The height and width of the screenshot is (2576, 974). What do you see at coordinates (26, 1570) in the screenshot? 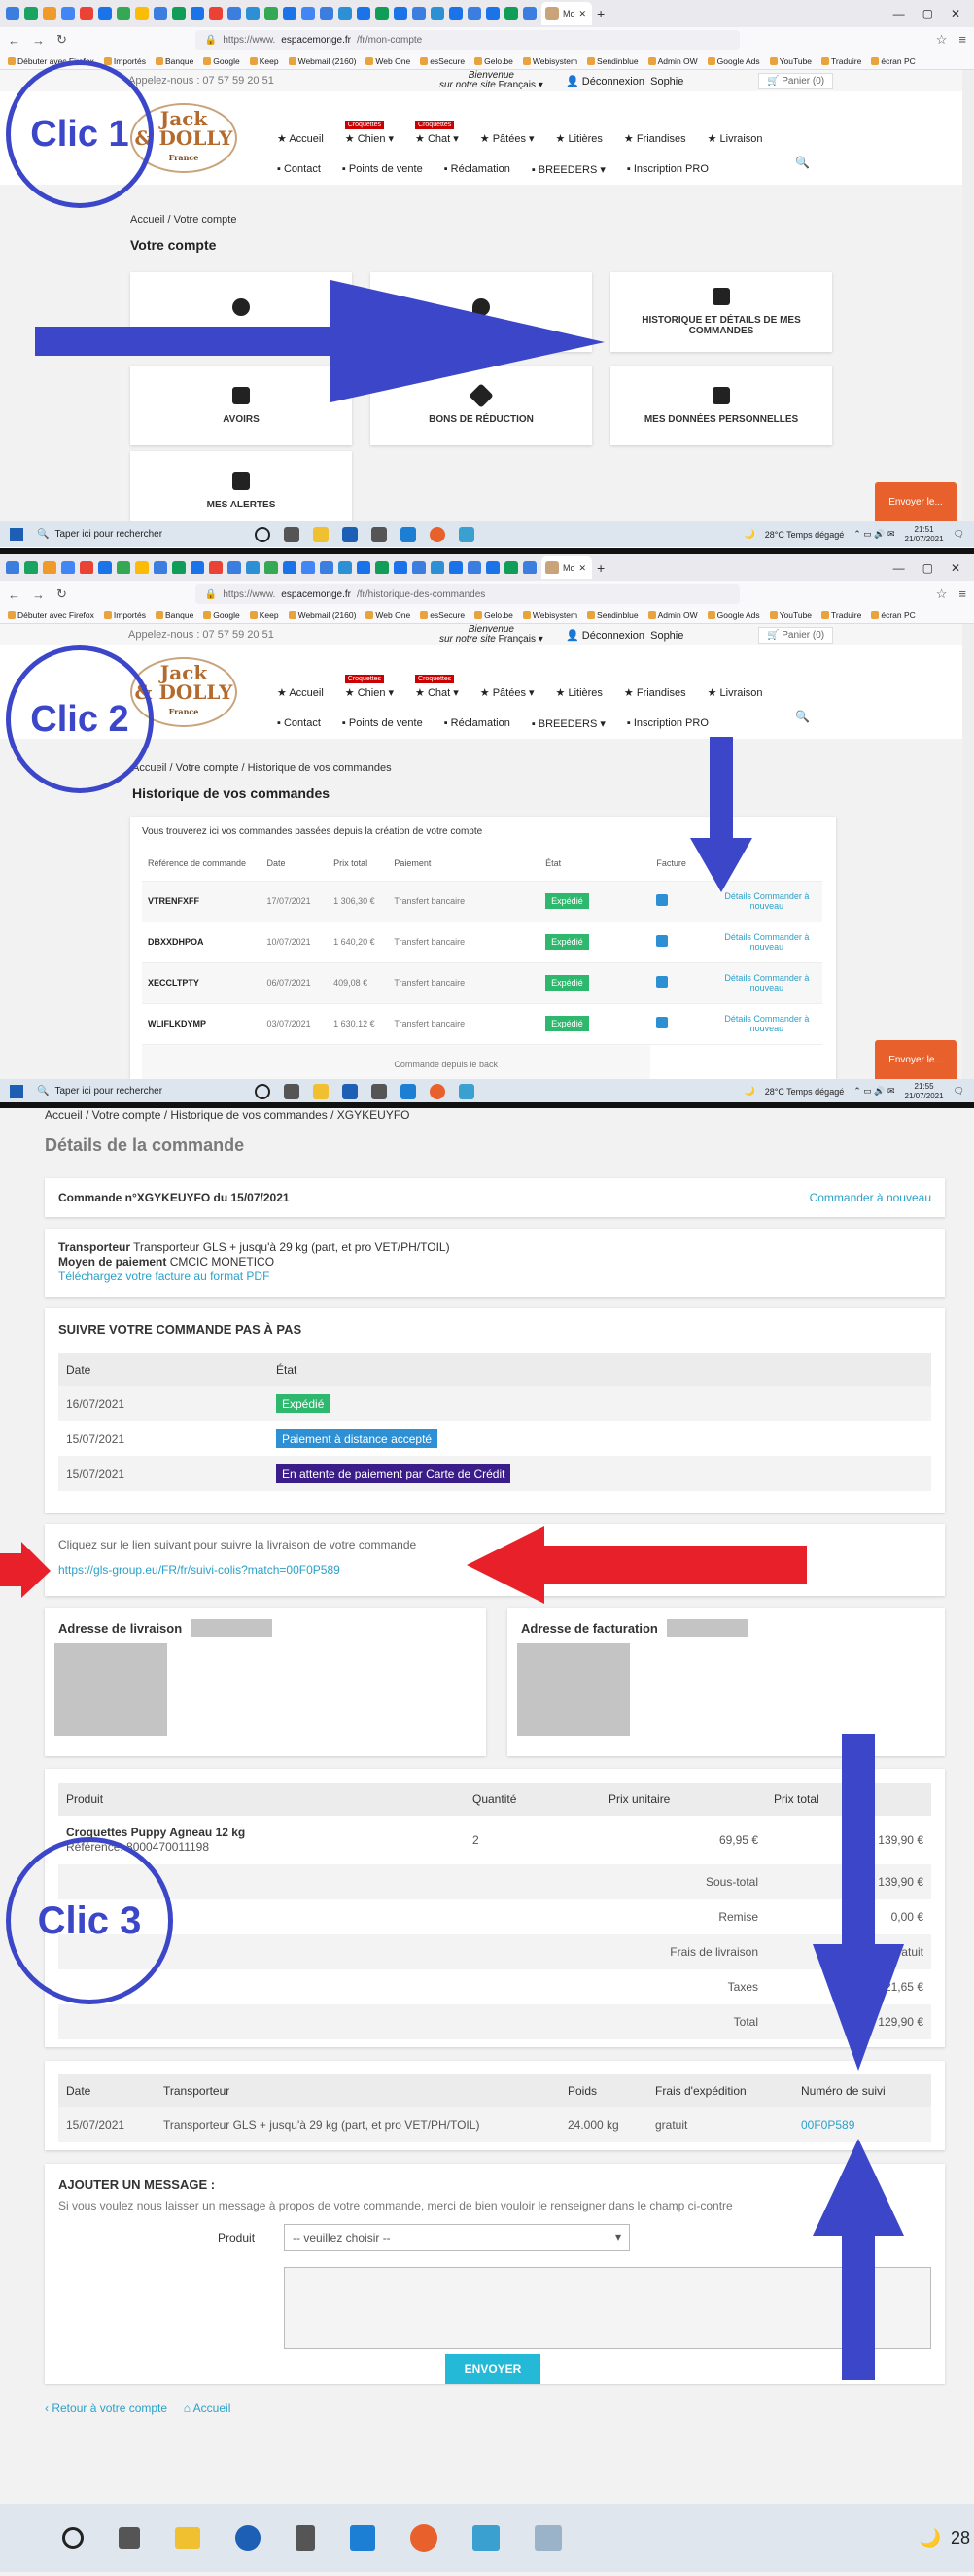
I see `arrow-right-small` at bounding box center [26, 1570].